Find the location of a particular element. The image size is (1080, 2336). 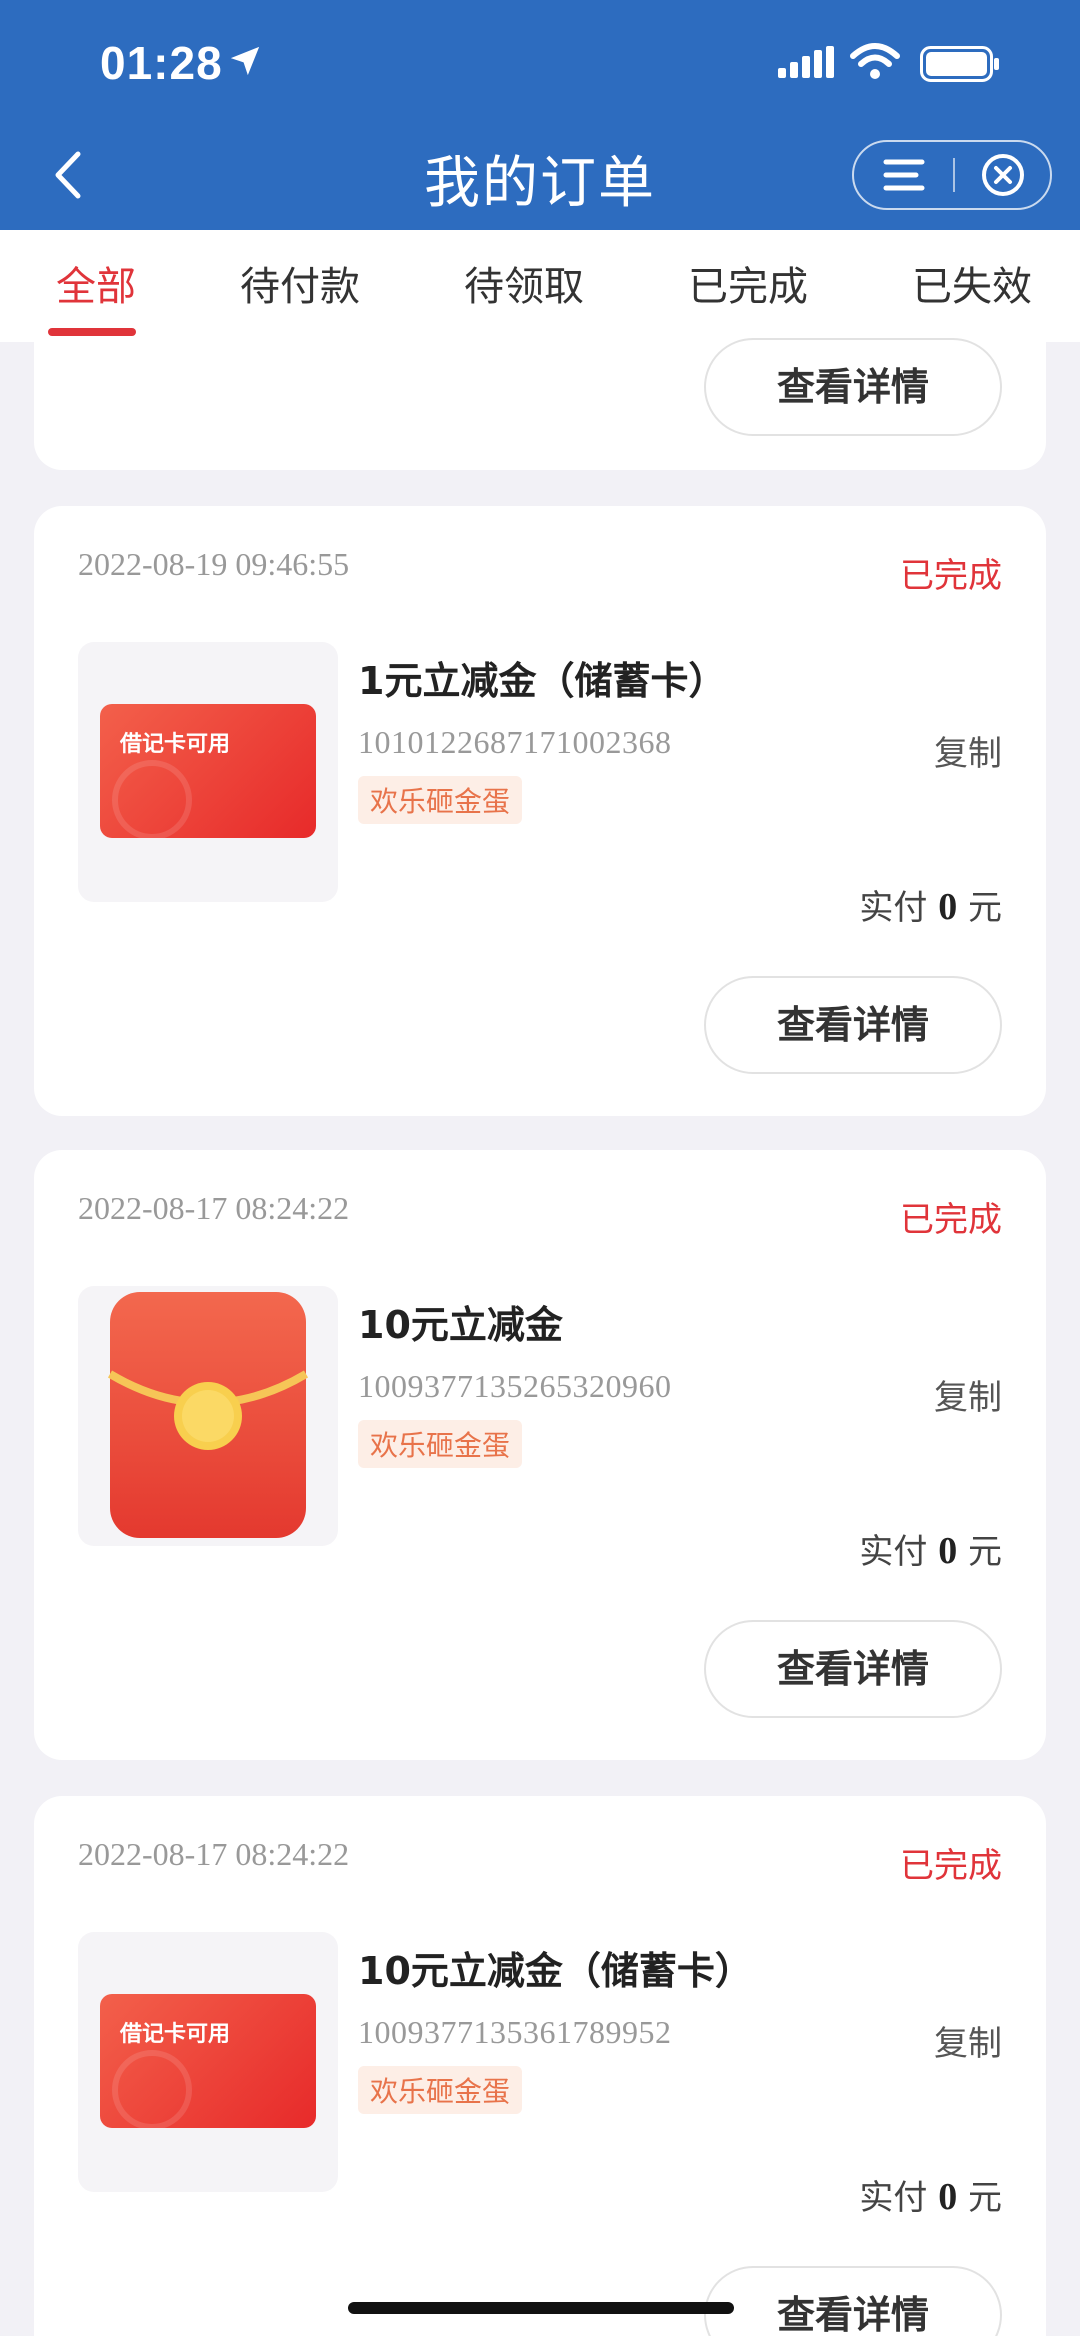

product-name: 10元立减金 is located at coordinates (460, 1325).